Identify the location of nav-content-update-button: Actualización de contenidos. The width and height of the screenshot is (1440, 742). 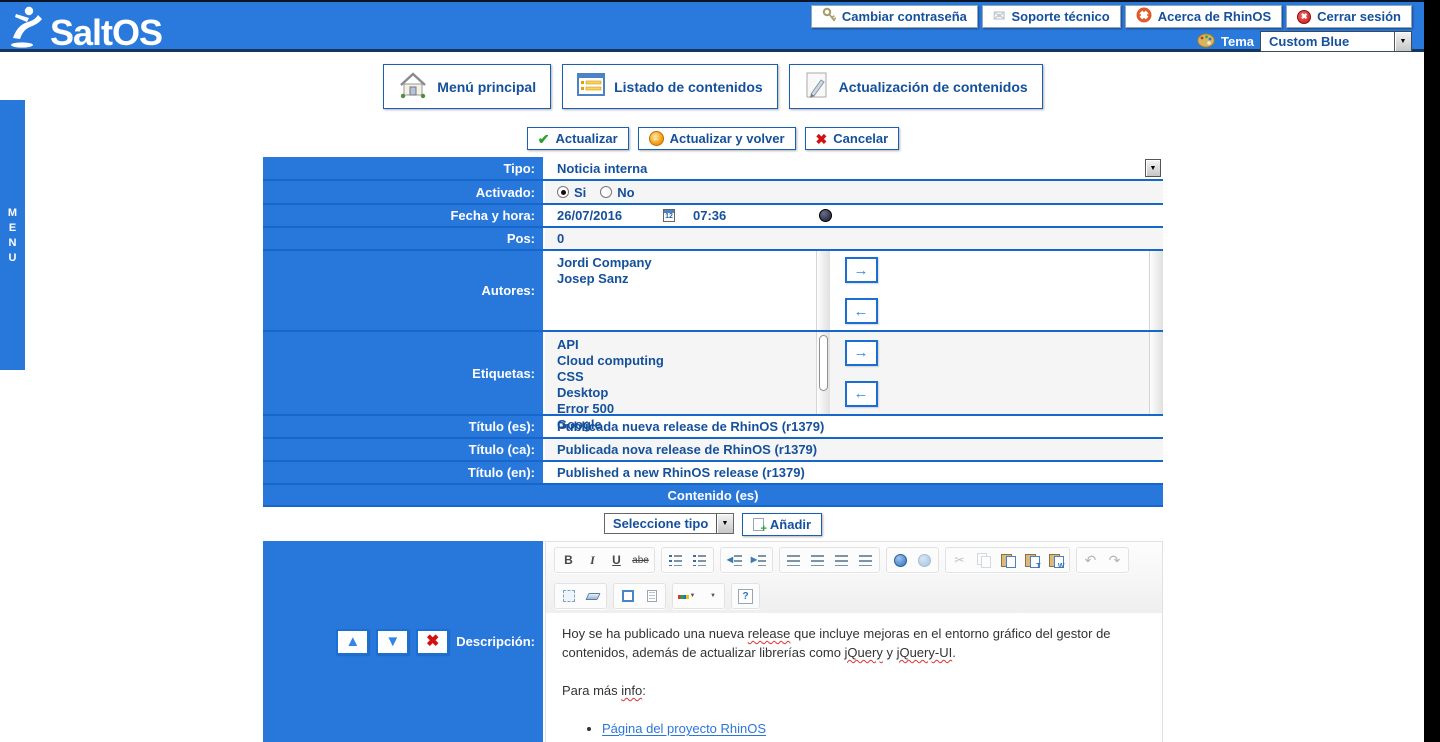
(915, 86).